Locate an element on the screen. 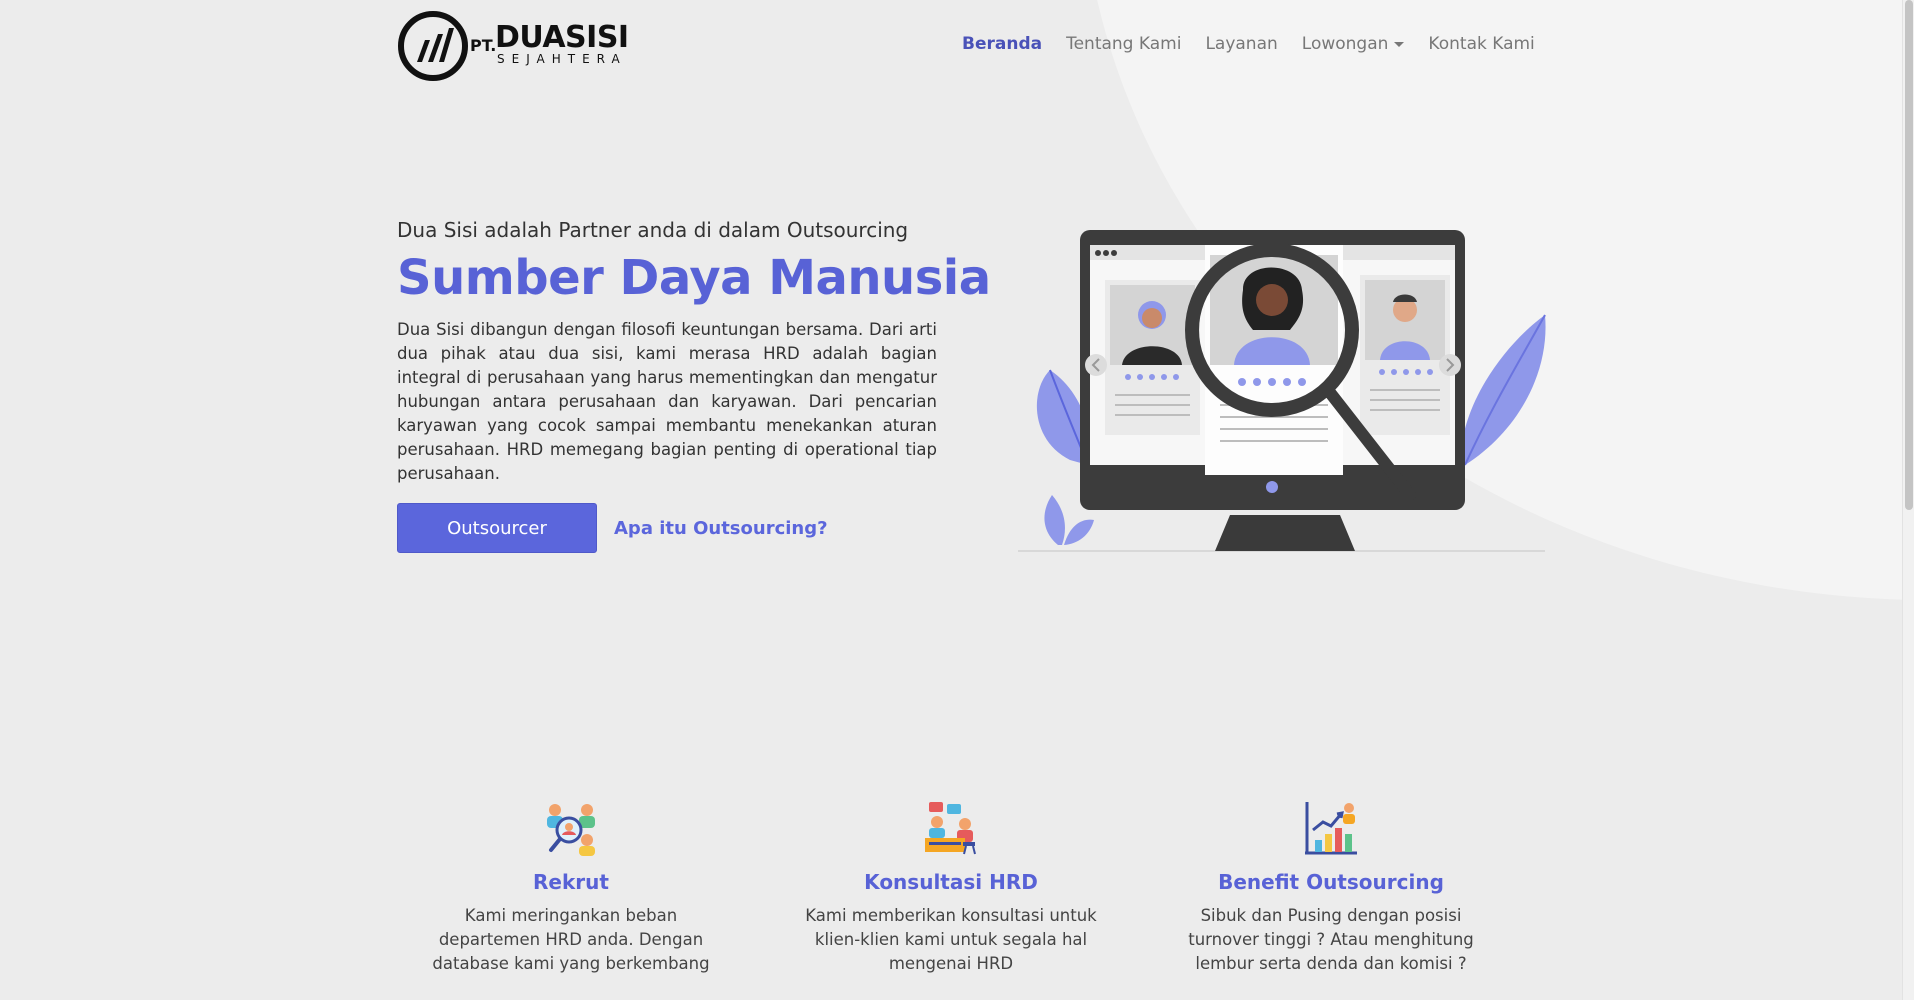  small-leaf-icon is located at coordinates (1054, 520).